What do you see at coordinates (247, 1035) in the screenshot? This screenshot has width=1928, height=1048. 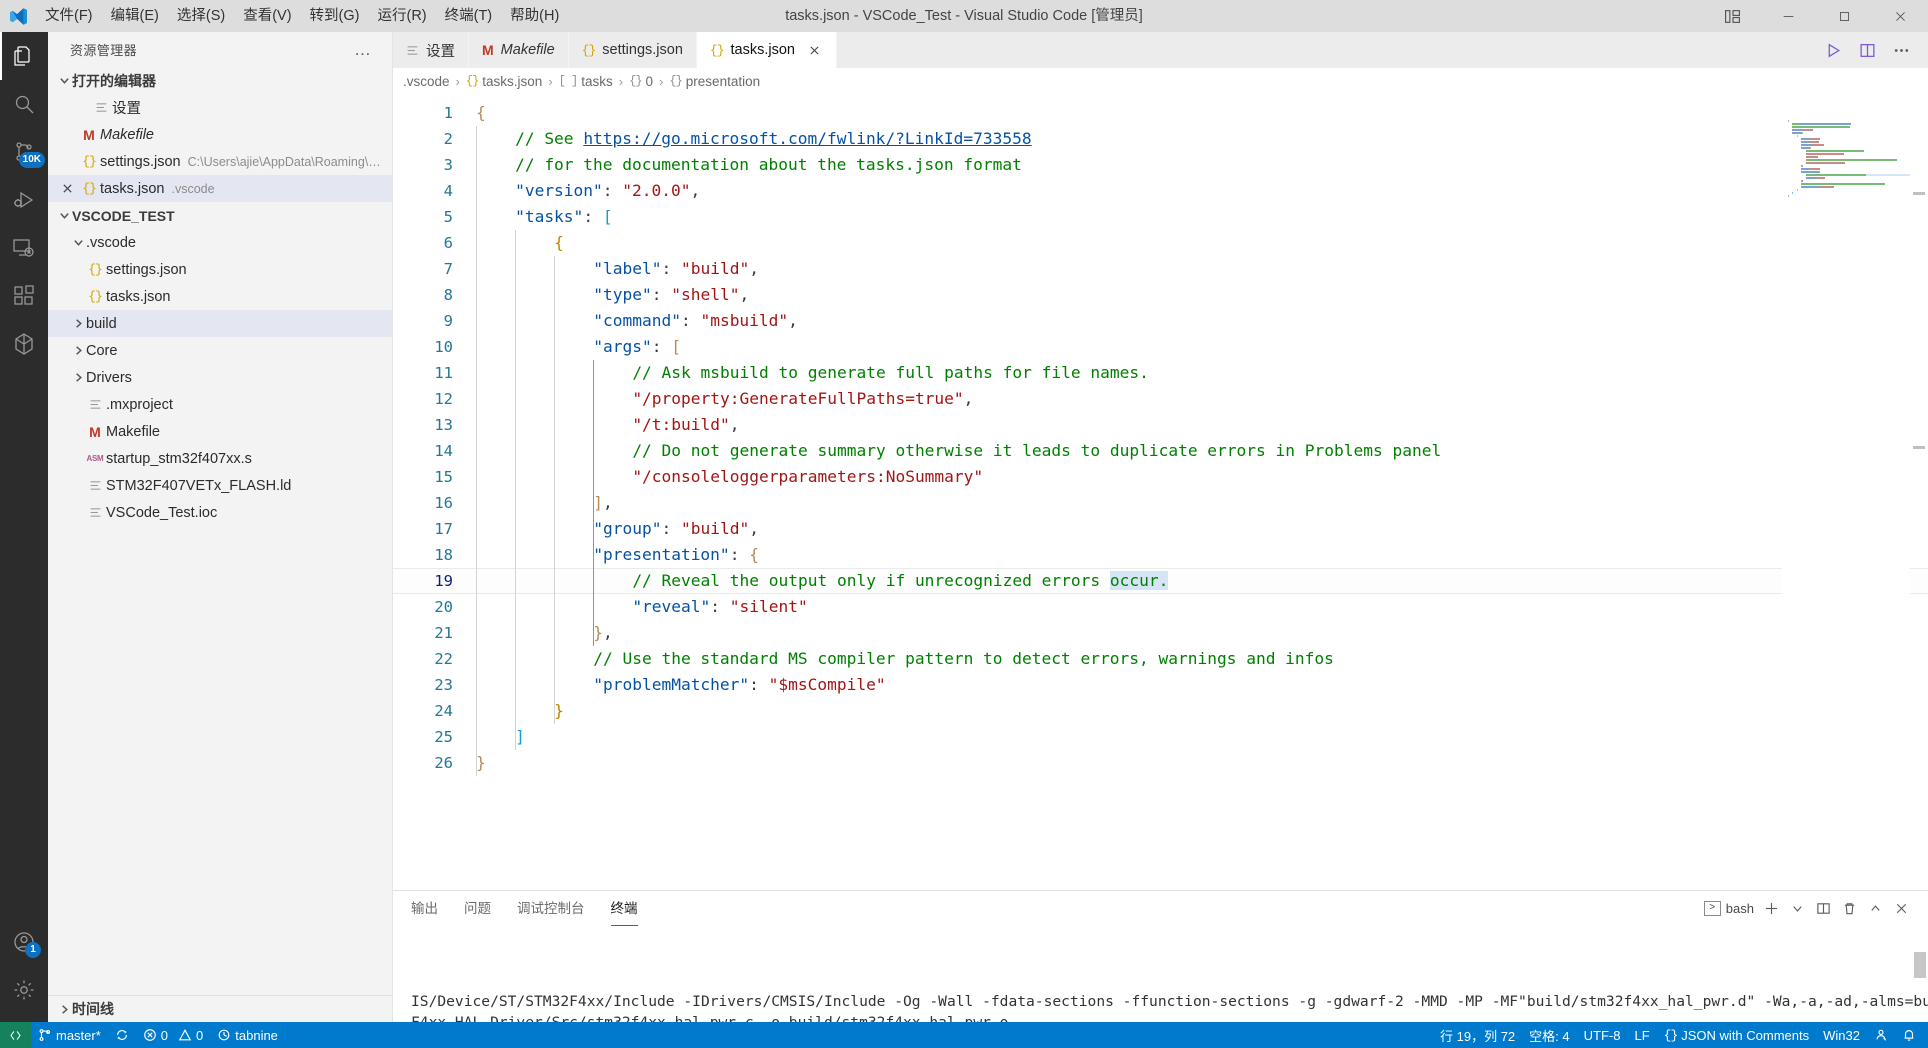 I see `status-tabnine: tabnine` at bounding box center [247, 1035].